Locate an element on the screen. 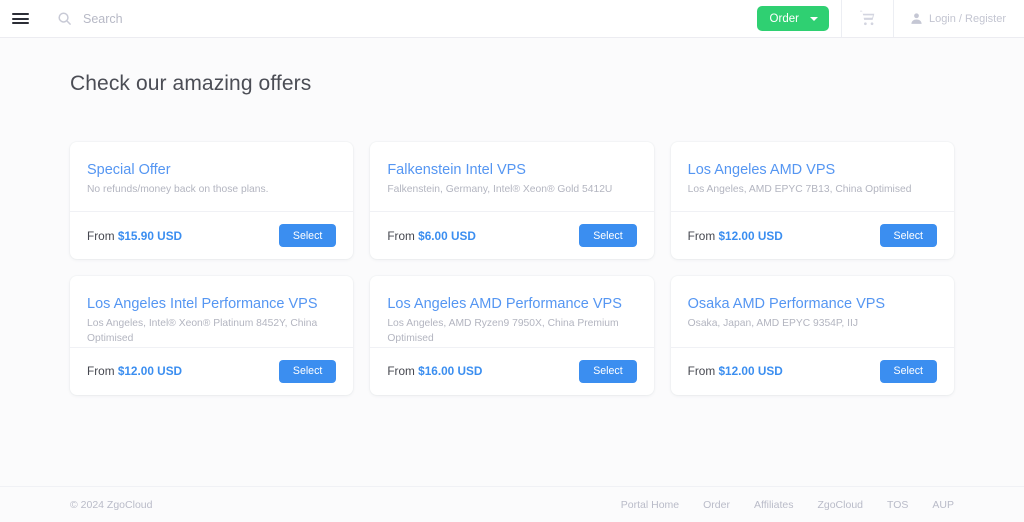 Image resolution: width=1024 pixels, height=522 pixels. copyright-text: © 2024 ZgoCloud is located at coordinates (111, 504).